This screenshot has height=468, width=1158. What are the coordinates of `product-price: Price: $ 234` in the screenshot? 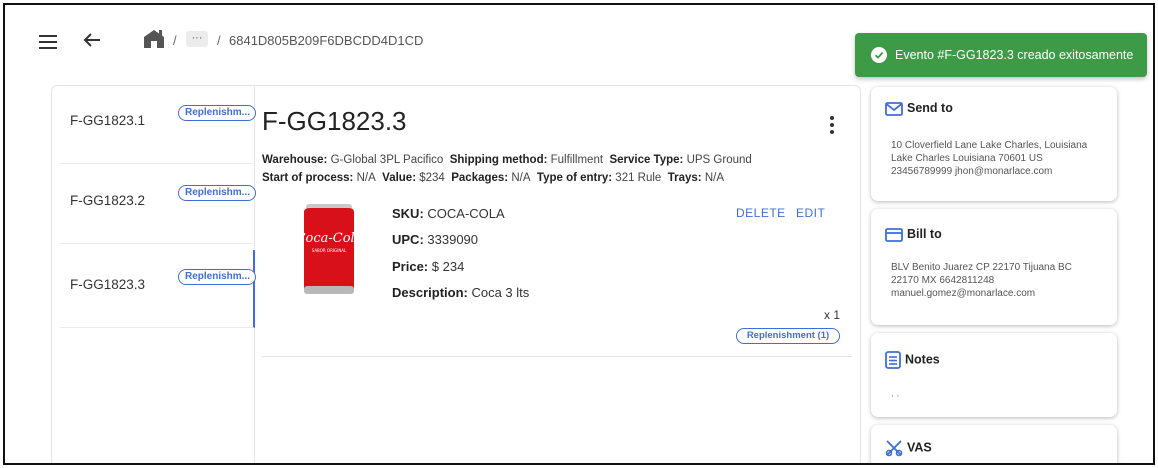 It's located at (428, 266).